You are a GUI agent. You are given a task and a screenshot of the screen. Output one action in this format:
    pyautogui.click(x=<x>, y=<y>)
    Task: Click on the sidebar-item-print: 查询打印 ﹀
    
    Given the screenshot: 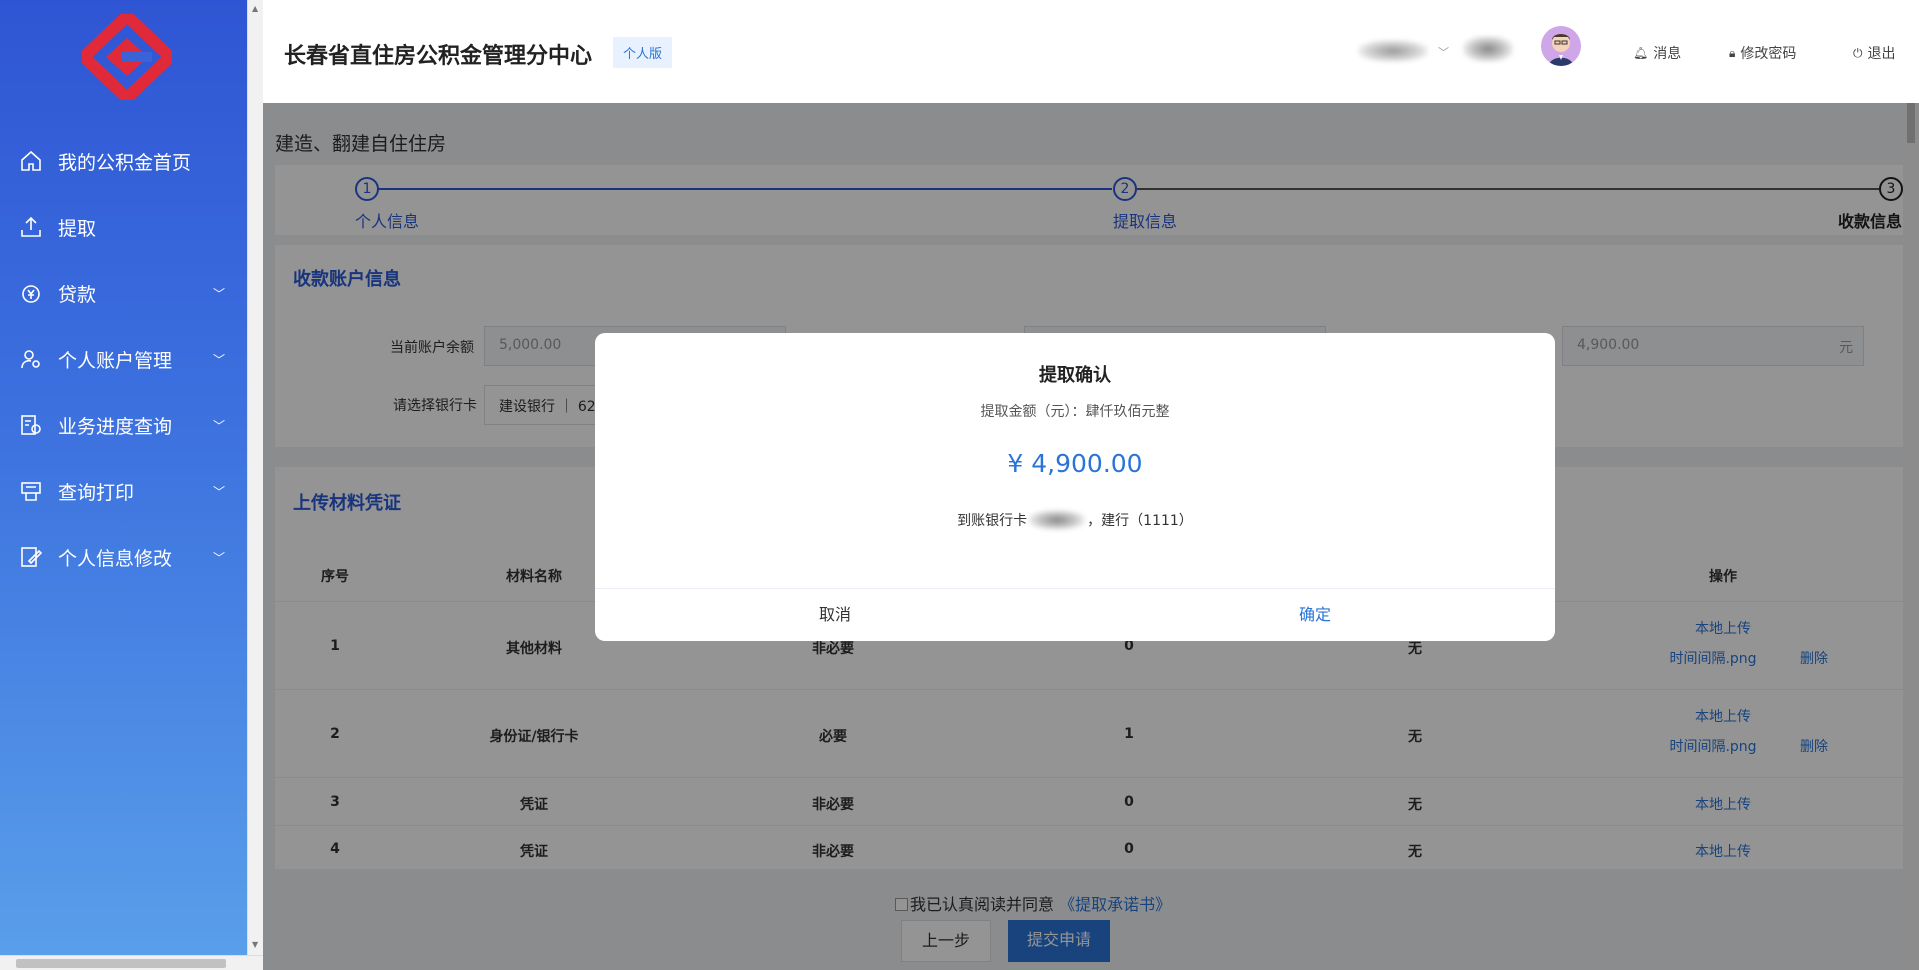 What is the action you would take?
    pyautogui.click(x=123, y=491)
    